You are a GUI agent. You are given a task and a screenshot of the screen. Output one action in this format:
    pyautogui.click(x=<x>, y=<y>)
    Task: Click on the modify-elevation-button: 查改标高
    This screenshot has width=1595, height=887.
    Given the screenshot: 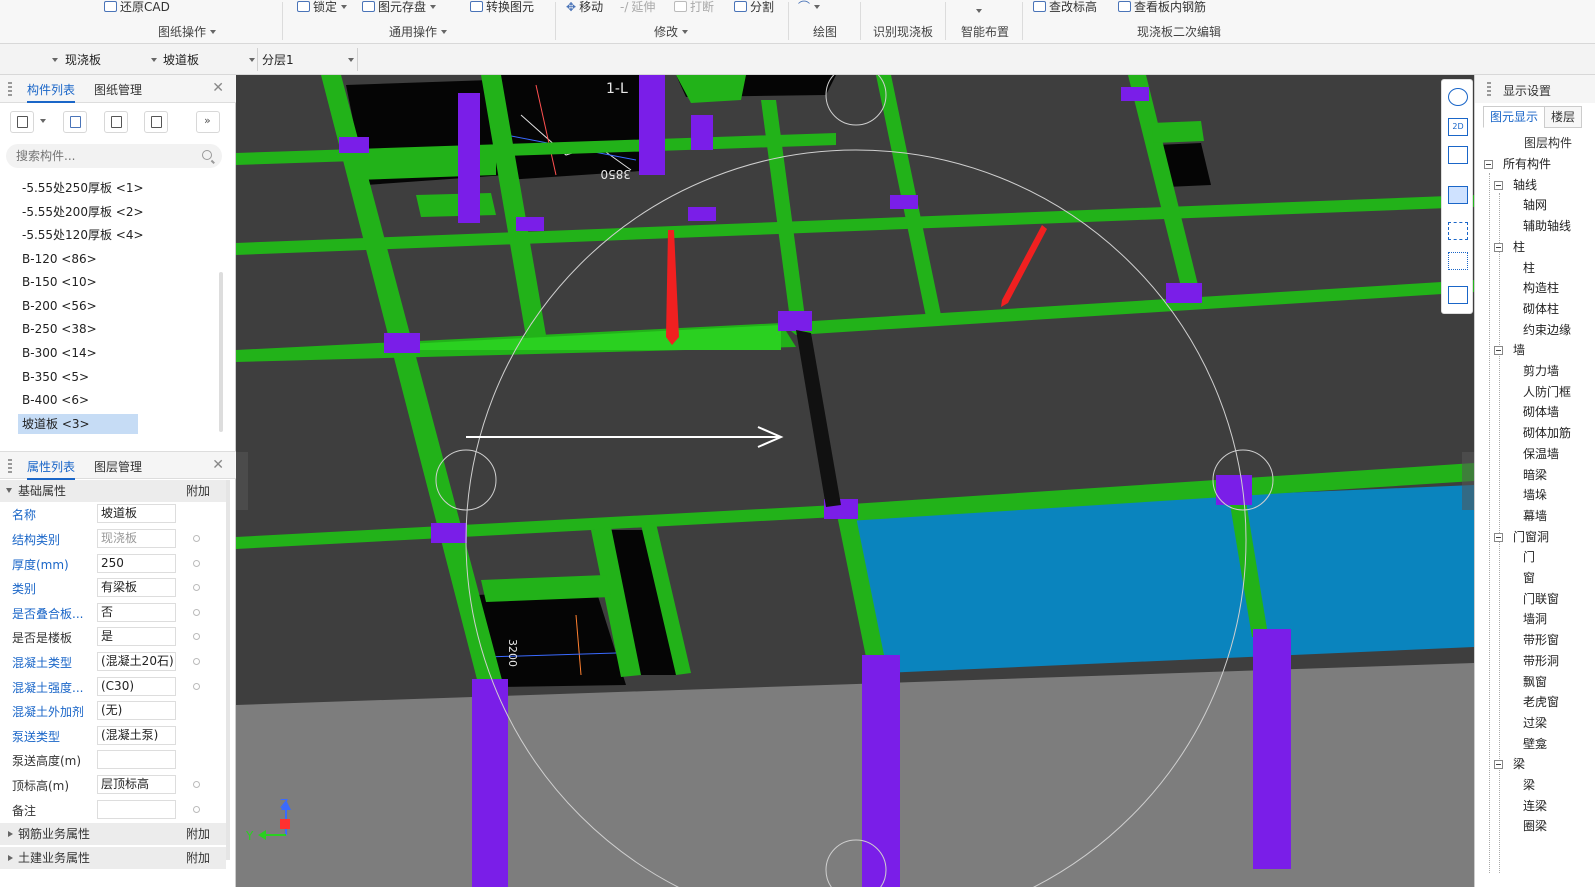 What is the action you would take?
    pyautogui.click(x=1065, y=8)
    